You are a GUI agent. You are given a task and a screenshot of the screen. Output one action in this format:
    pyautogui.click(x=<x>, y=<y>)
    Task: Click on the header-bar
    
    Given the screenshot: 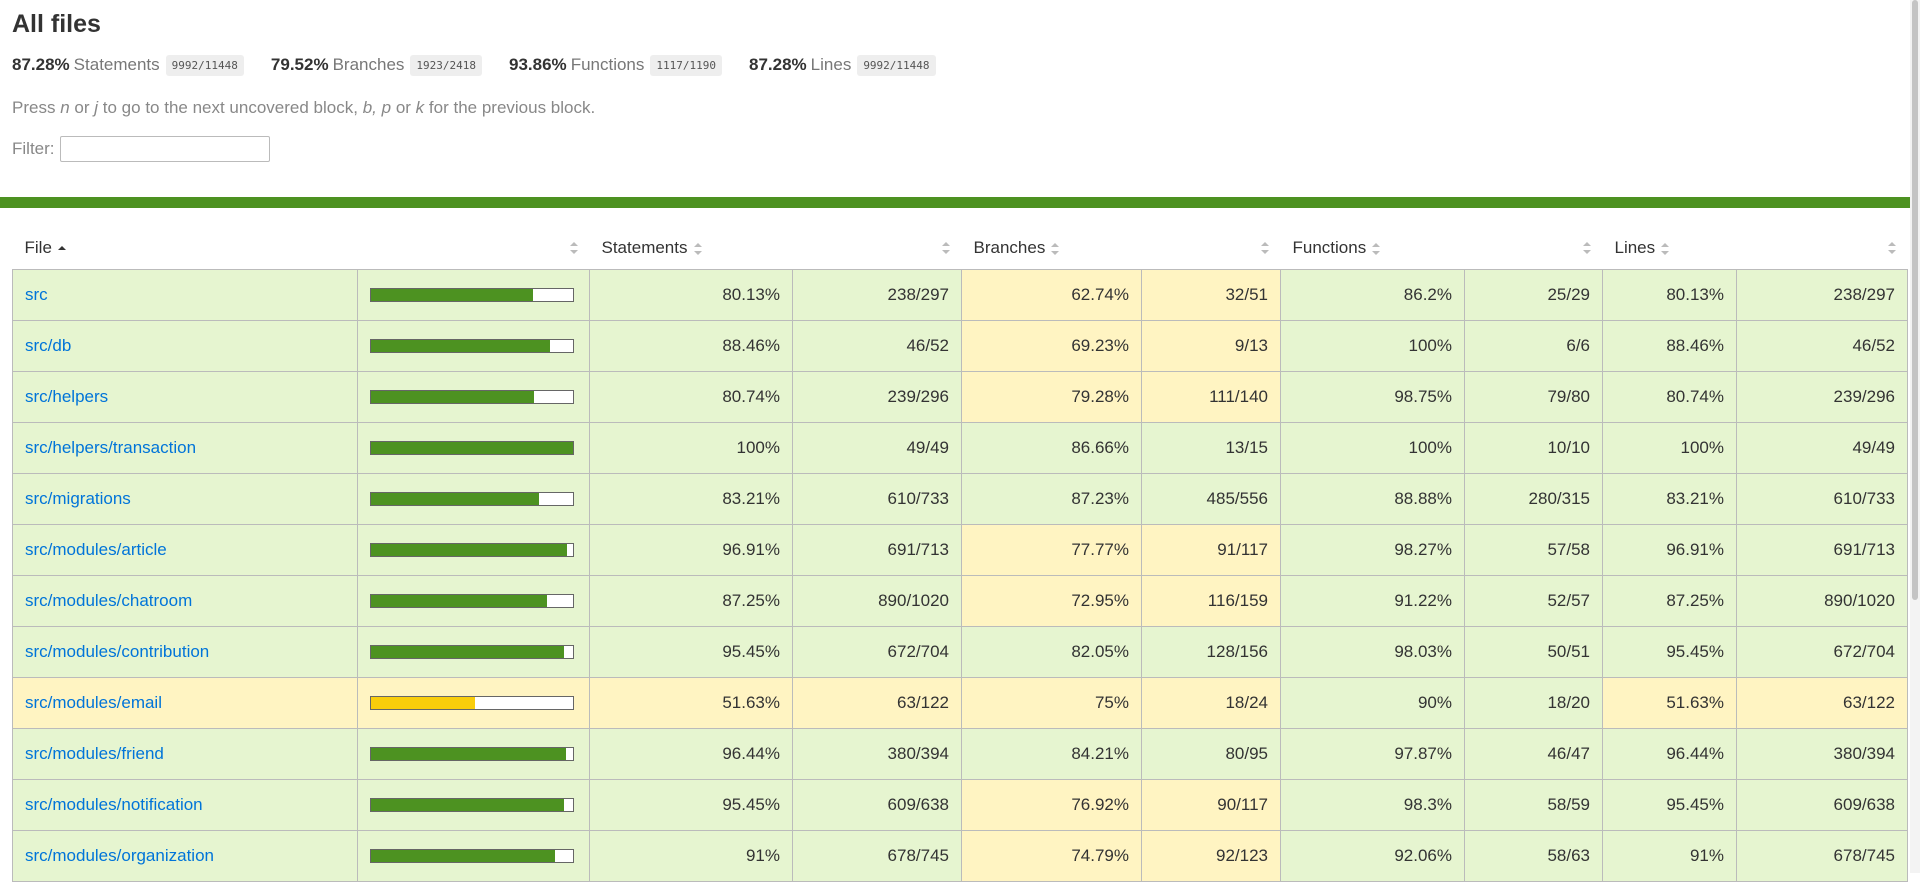 What is the action you would take?
    pyautogui.click(x=474, y=248)
    